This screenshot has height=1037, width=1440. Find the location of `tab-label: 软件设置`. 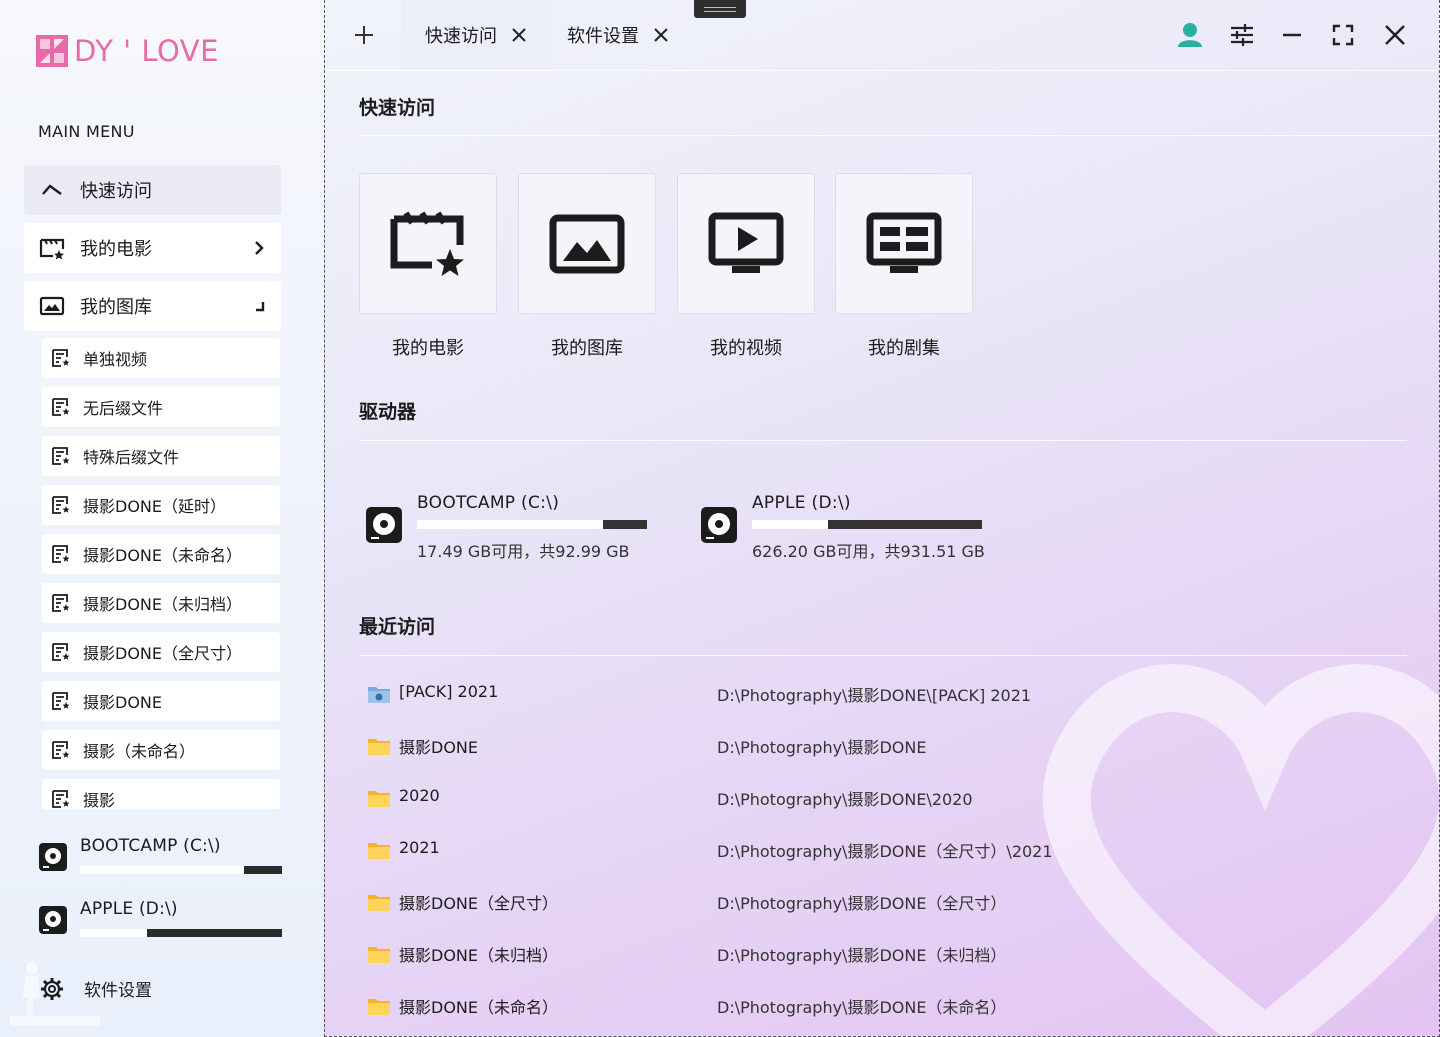

tab-label: 软件设置 is located at coordinates (603, 36).